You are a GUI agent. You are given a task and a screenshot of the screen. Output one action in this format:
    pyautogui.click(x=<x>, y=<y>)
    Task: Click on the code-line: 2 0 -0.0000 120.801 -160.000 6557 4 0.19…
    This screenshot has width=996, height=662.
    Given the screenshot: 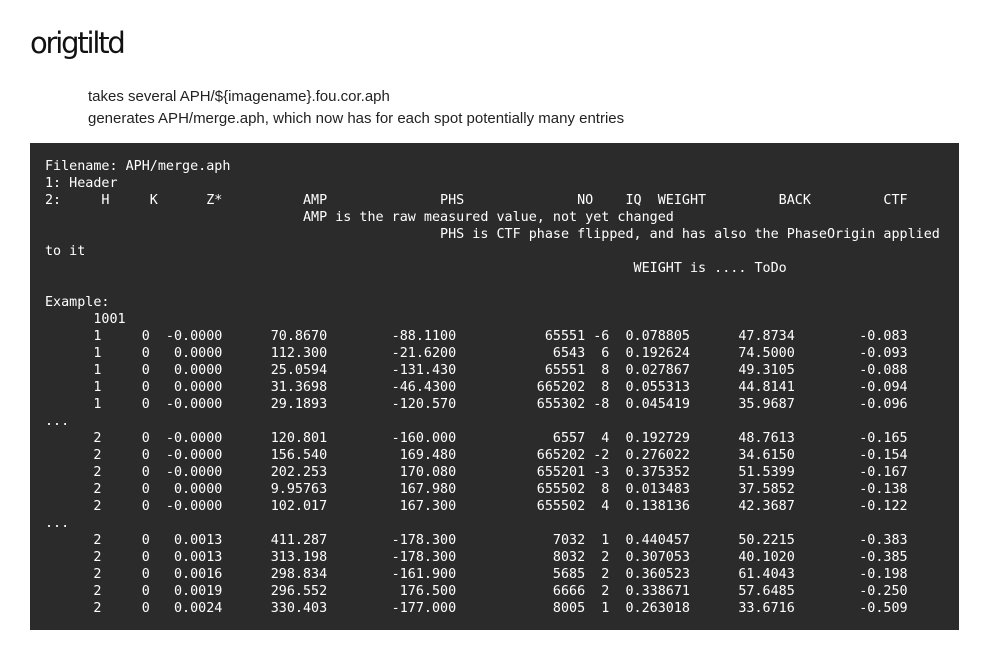 What is the action you would take?
    pyautogui.click(x=476, y=438)
    